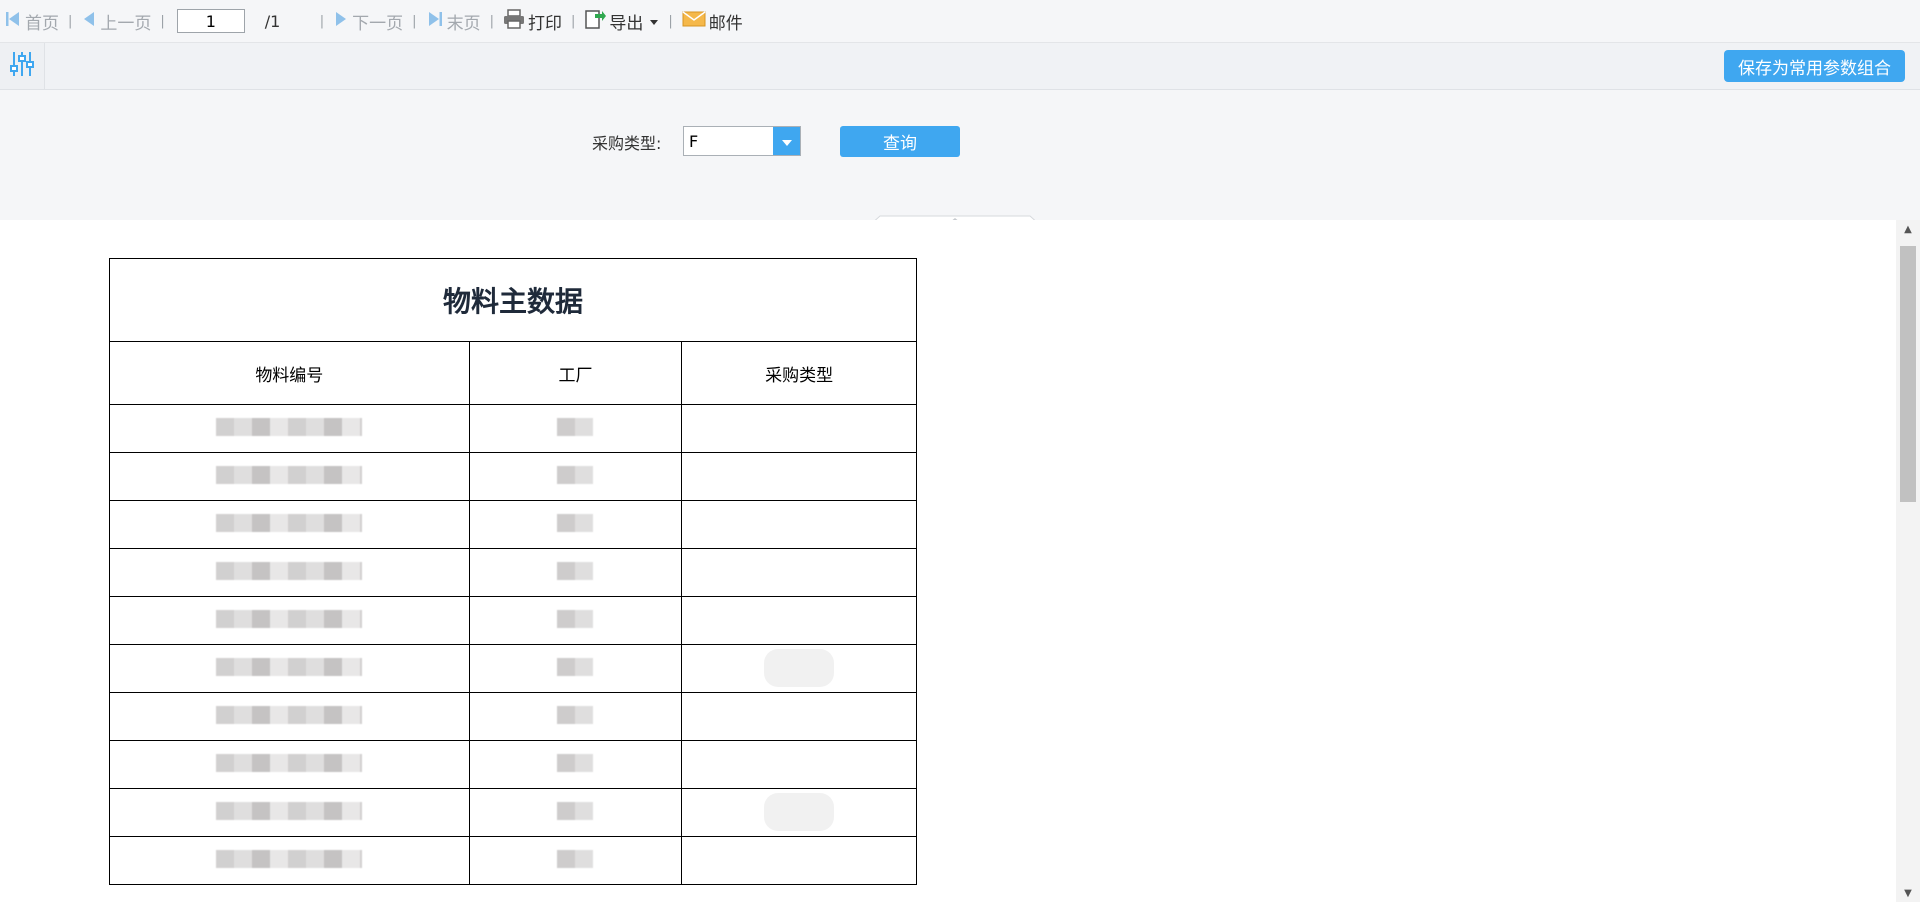 This screenshot has width=1920, height=902. What do you see at coordinates (694, 141) in the screenshot?
I see `purchase-type-value: F` at bounding box center [694, 141].